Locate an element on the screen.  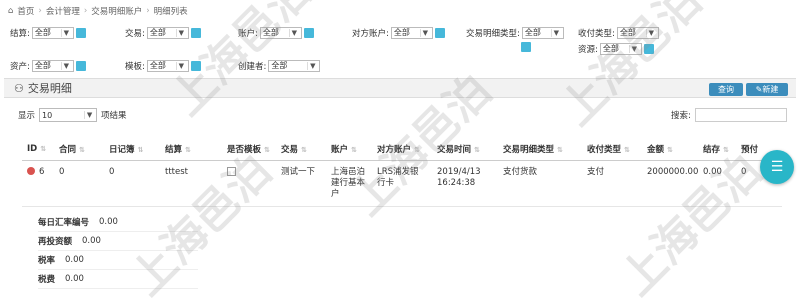
row-detail: 每日汇率编号 0.00 再投资额 0.00 税率 0.00 税费 0.00 is located at coordinates (118, 251).